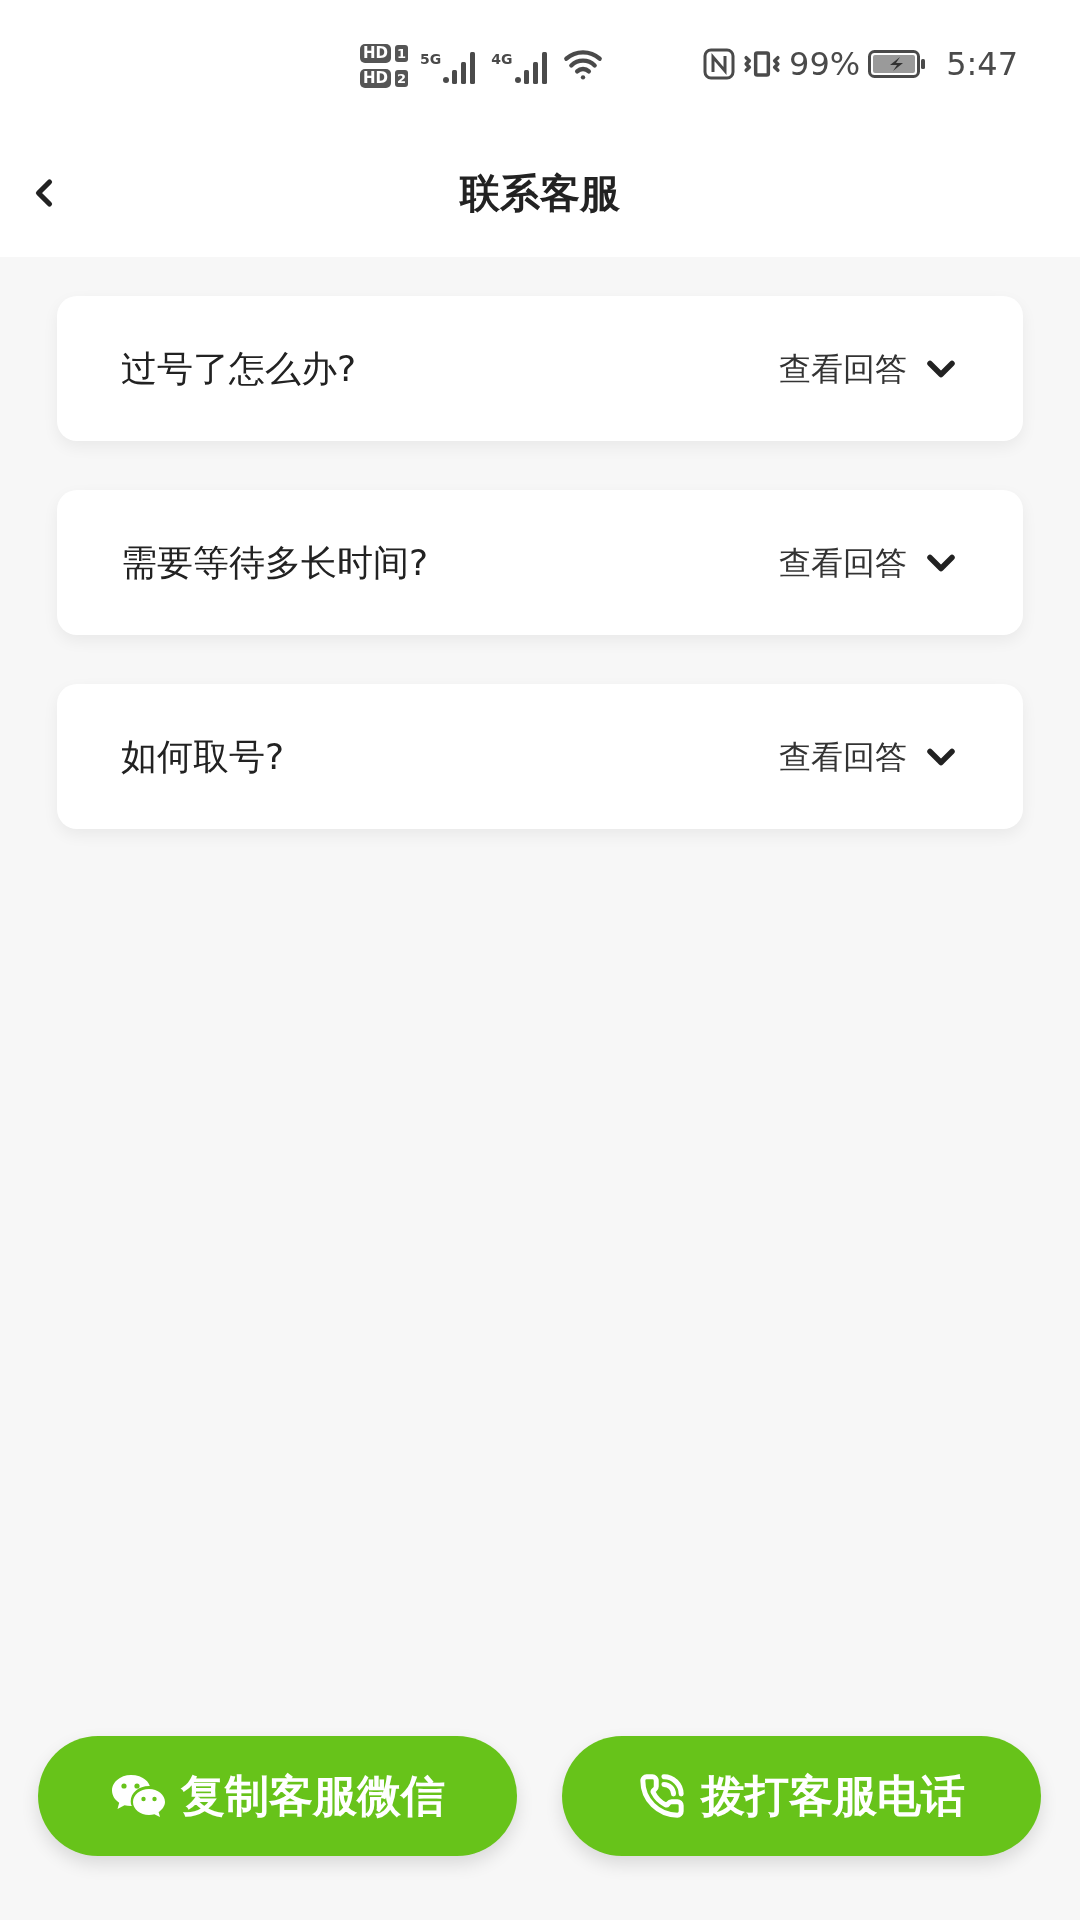  I want to click on faq-card: 过号了怎么办? 查看回答, so click(540, 368).